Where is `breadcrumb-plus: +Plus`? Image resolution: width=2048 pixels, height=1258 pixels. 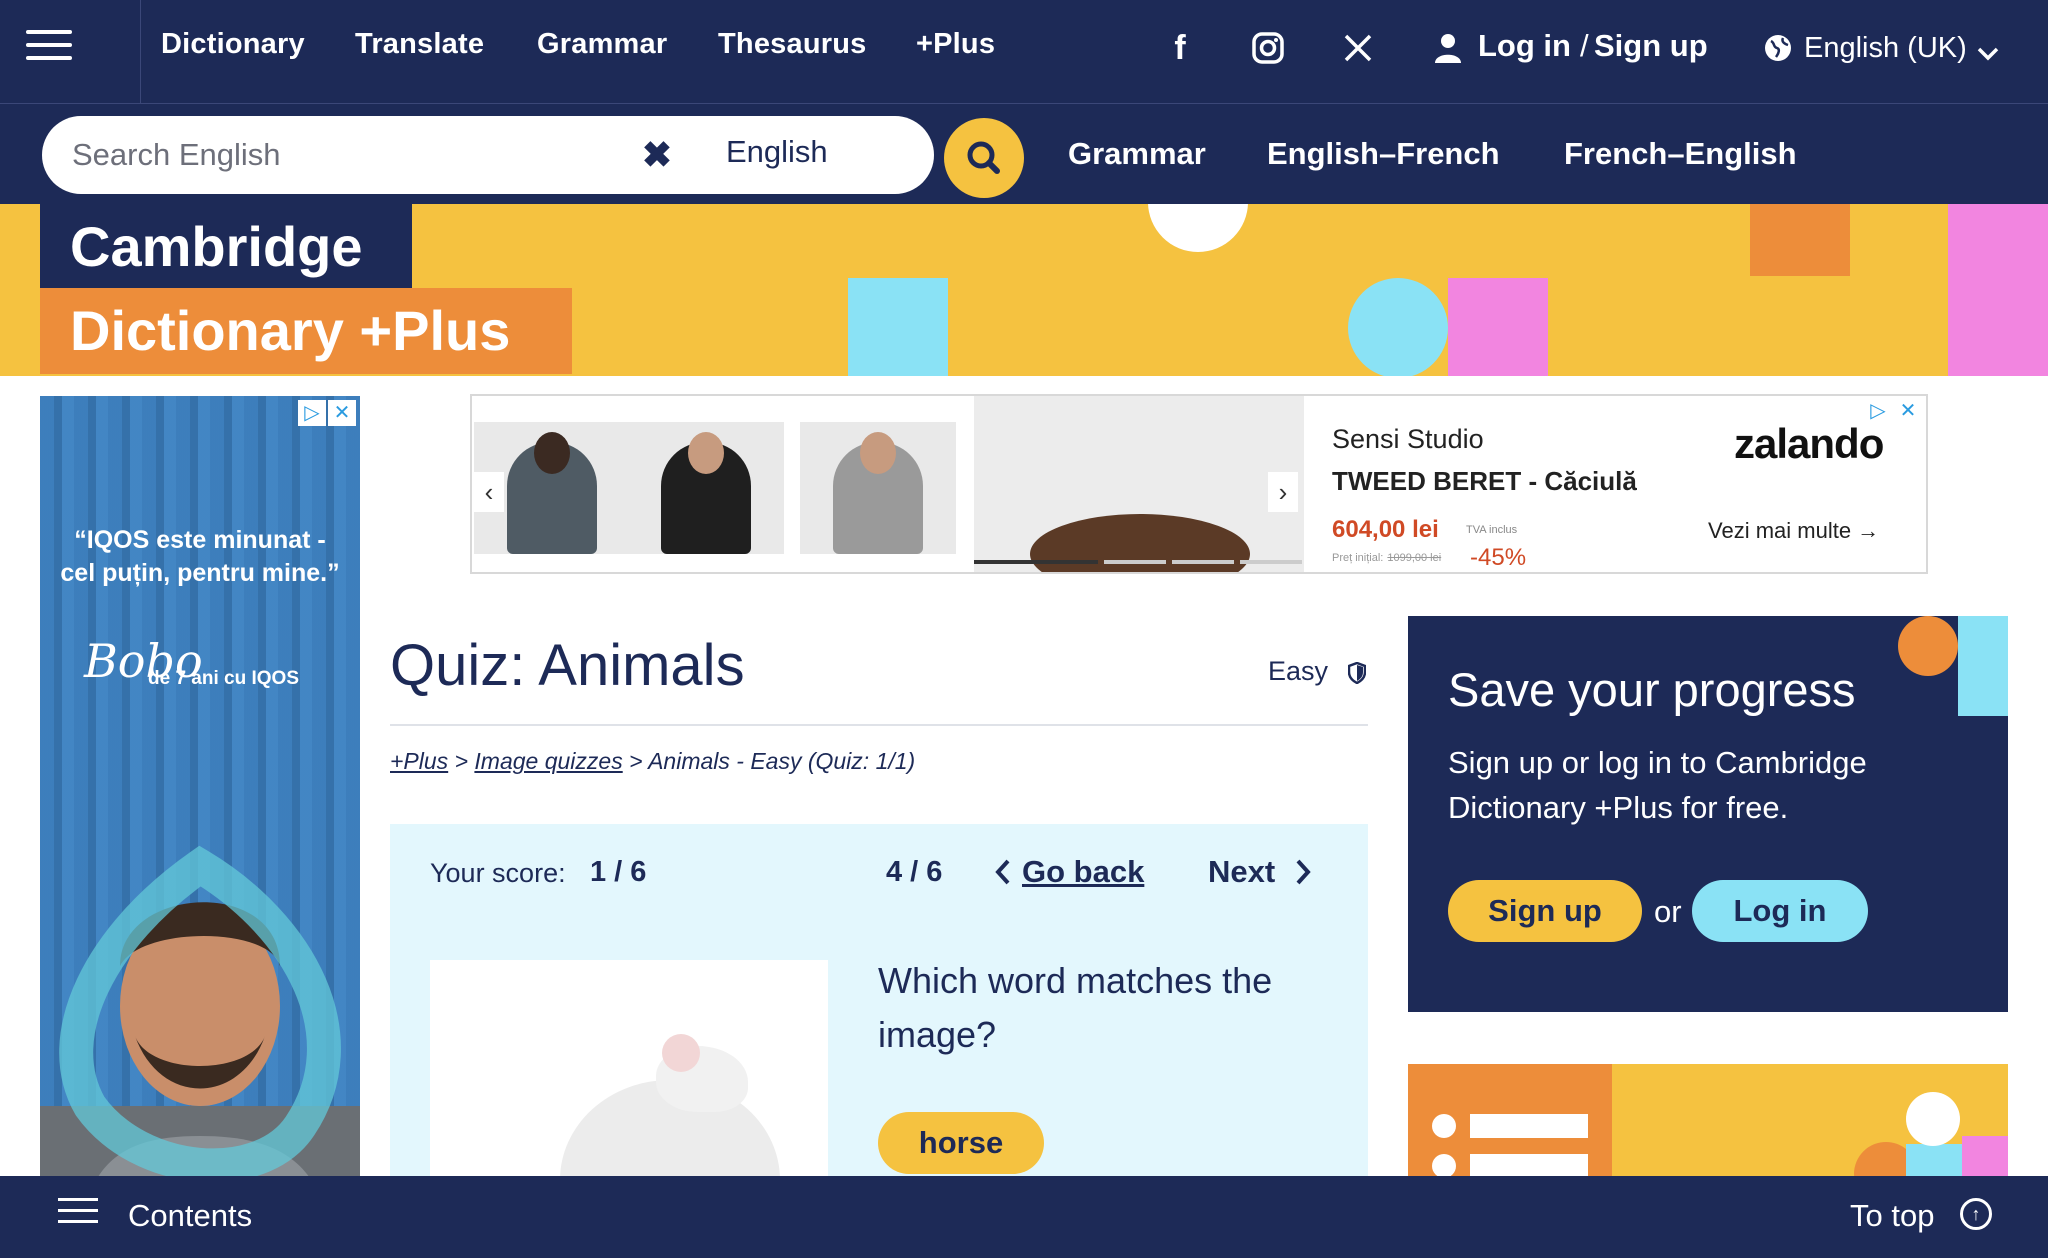 breadcrumb-plus: +Plus is located at coordinates (419, 761).